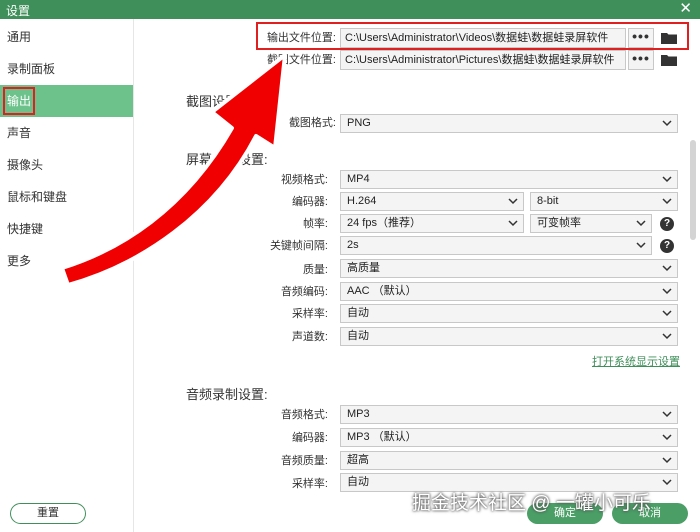  Describe the element at coordinates (66, 133) in the screenshot. I see `sidebar-item-sound: 声音` at that location.